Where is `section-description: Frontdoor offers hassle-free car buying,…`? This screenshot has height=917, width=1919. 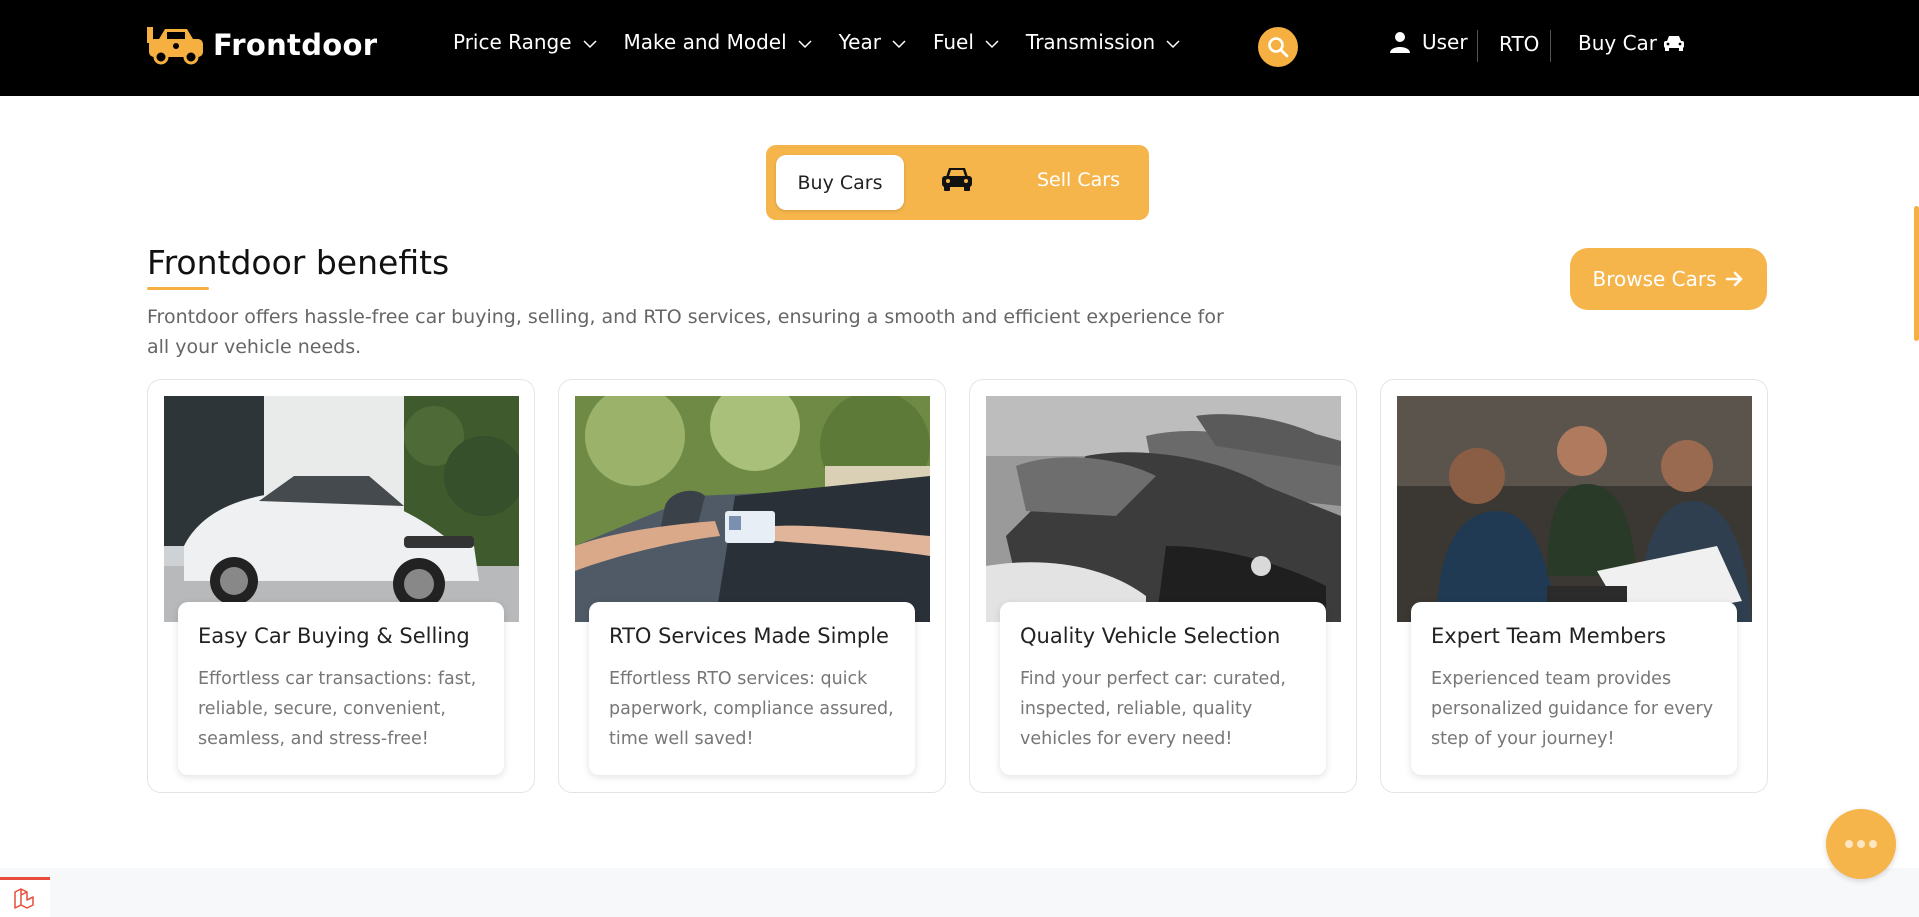 section-description: Frontdoor offers hassle-free car buying,… is located at coordinates (685, 332).